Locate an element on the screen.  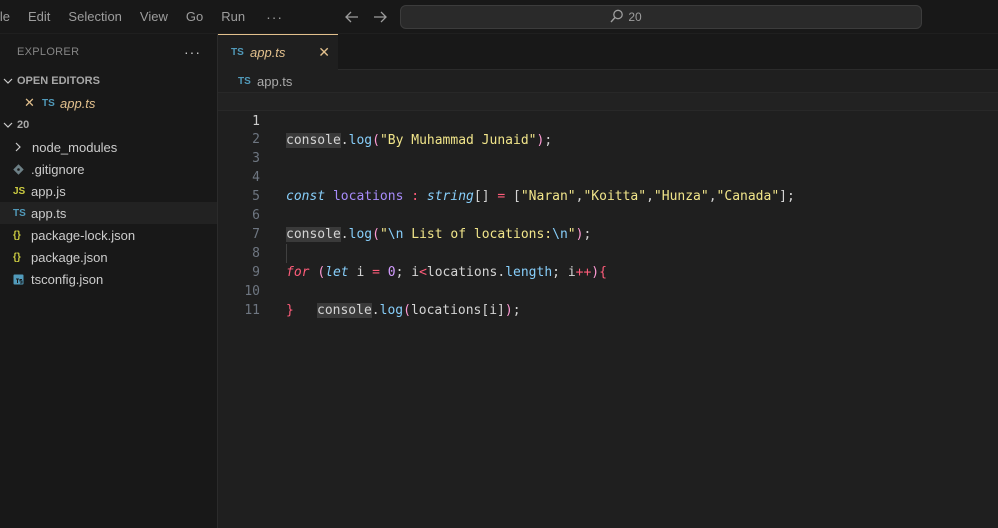
menu-view: View is located at coordinates (154, 17).